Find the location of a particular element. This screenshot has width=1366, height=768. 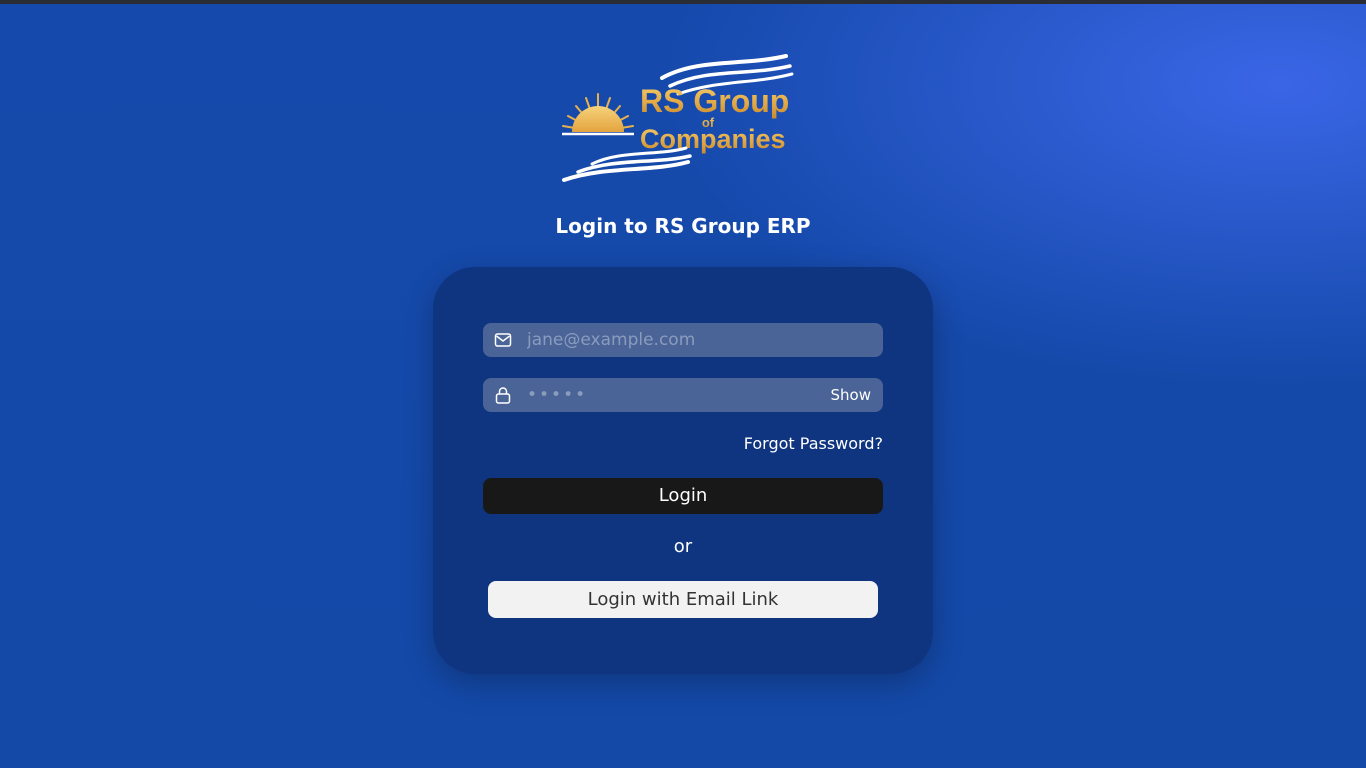

email-link-login-button: Login with Email Link is located at coordinates (683, 599).